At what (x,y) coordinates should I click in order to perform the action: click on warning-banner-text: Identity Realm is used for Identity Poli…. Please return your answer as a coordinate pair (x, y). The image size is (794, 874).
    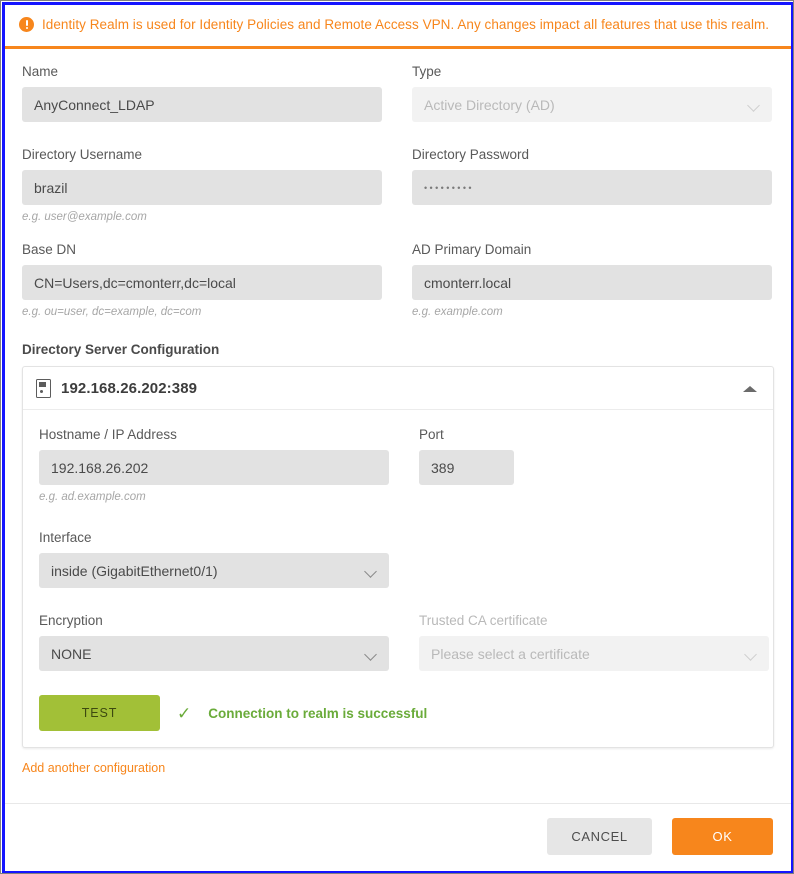
    Looking at the image, I should click on (406, 24).